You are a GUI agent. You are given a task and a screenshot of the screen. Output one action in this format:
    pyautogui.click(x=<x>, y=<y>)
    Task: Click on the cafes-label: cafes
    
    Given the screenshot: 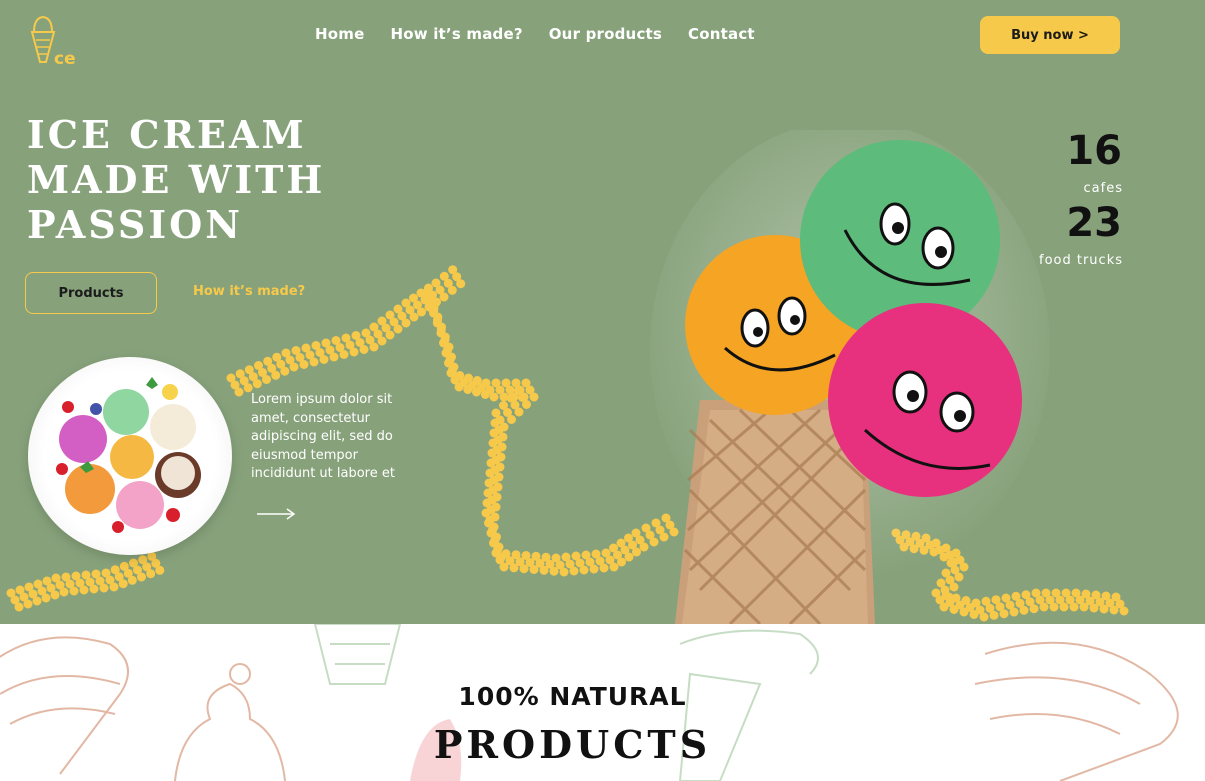 What is the action you would take?
    pyautogui.click(x=1103, y=188)
    